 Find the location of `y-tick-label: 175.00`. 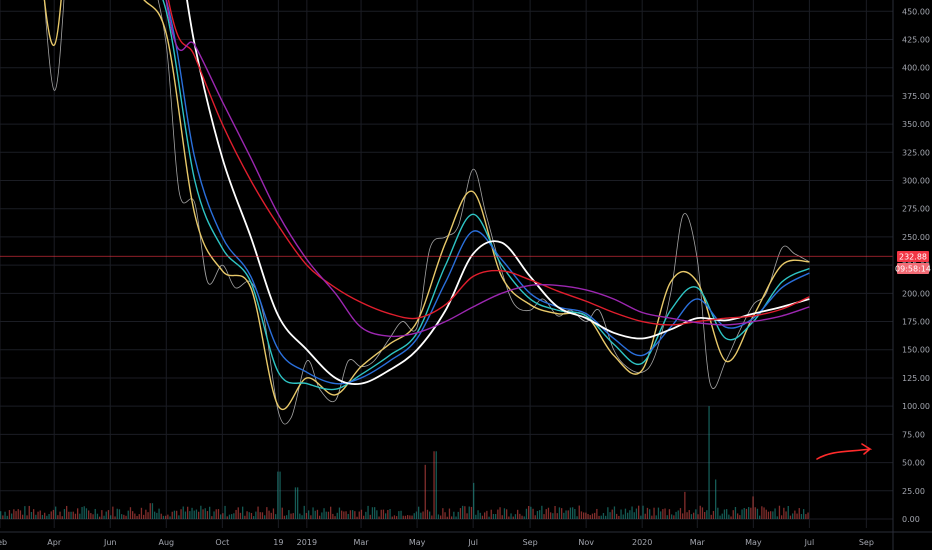

y-tick-label: 175.00 is located at coordinates (916, 322).